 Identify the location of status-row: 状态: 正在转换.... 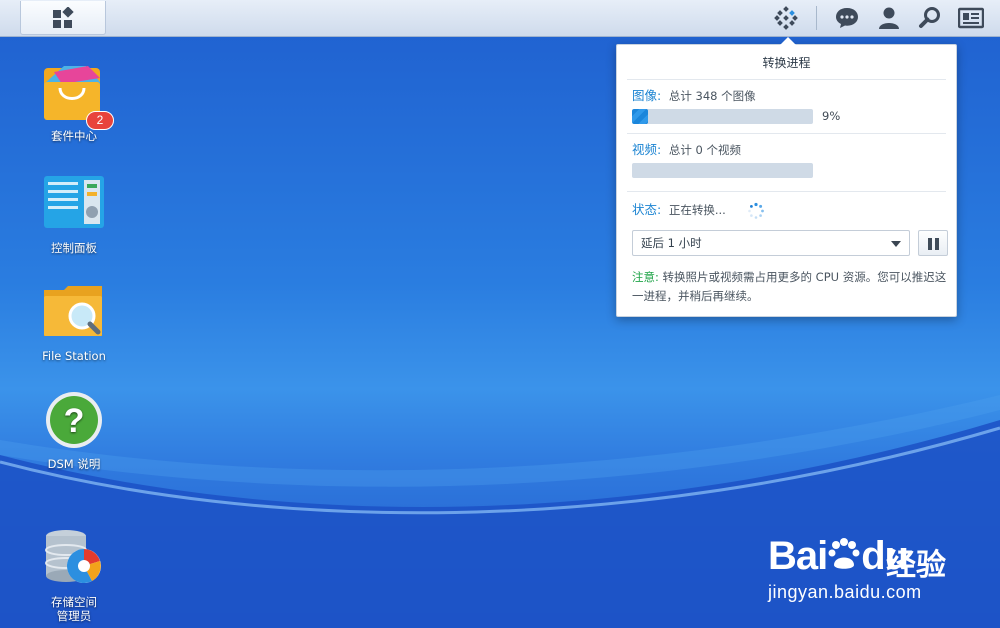
(786, 210).